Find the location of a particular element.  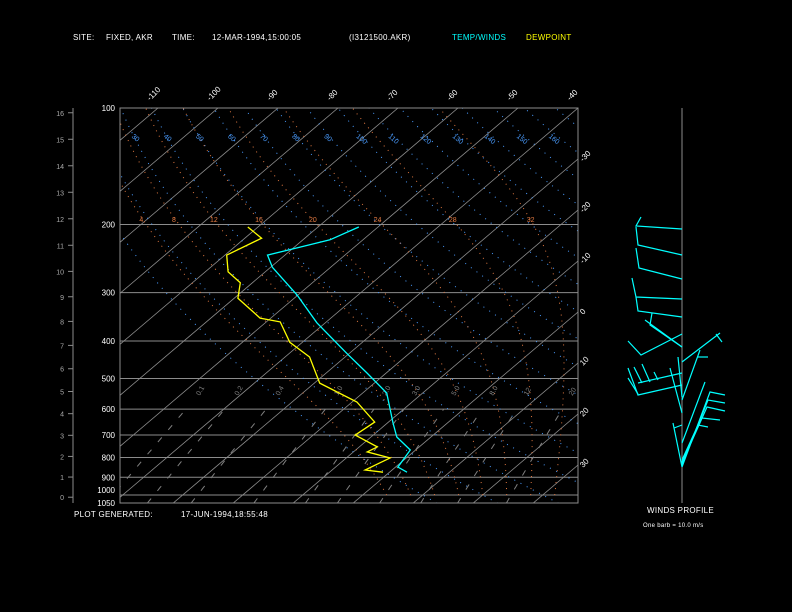

winds-profile-title: WINDS PROFILE is located at coordinates (681, 510).